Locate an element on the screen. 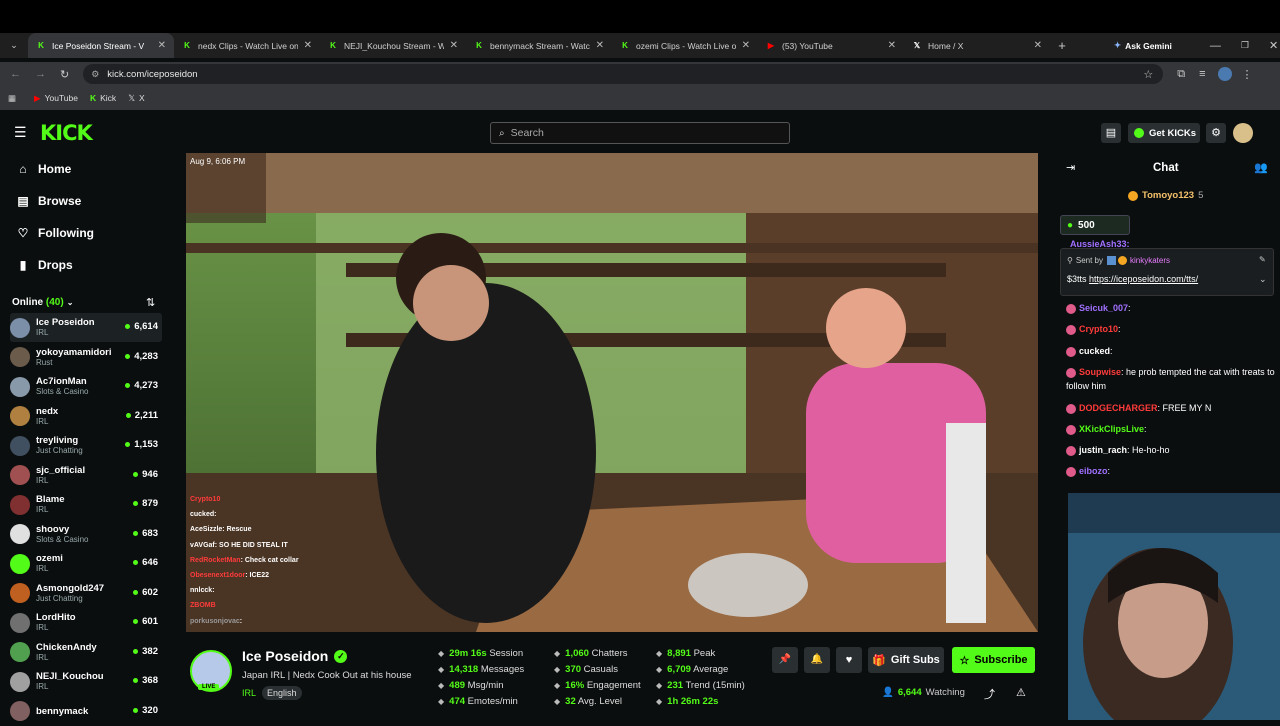  sidebar-item-browse: ▤ Browse is located at coordinates (86, 201).